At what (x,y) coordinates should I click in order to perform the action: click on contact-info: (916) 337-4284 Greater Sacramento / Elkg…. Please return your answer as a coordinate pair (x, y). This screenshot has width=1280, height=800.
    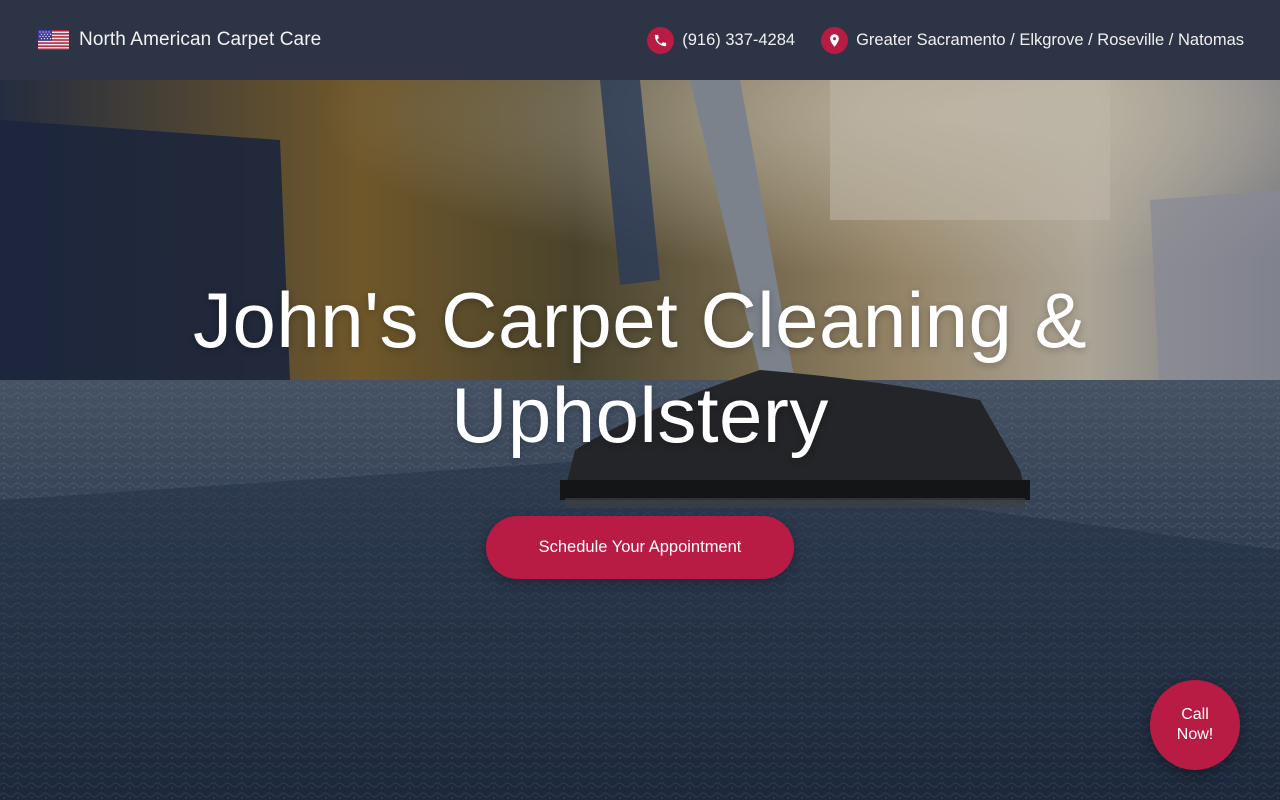
    Looking at the image, I should click on (945, 40).